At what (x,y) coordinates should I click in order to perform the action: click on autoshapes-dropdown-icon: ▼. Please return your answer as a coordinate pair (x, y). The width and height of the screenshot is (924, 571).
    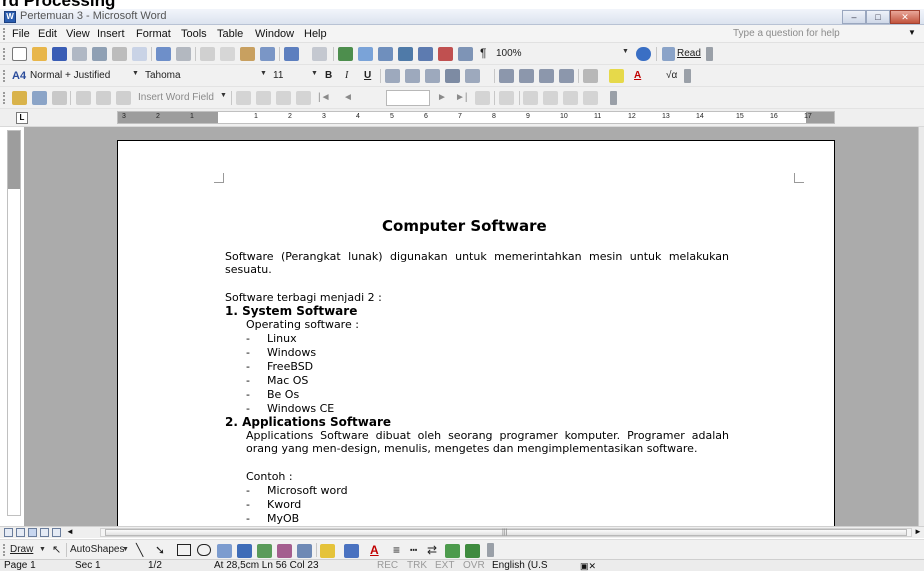
    Looking at the image, I should click on (125, 549).